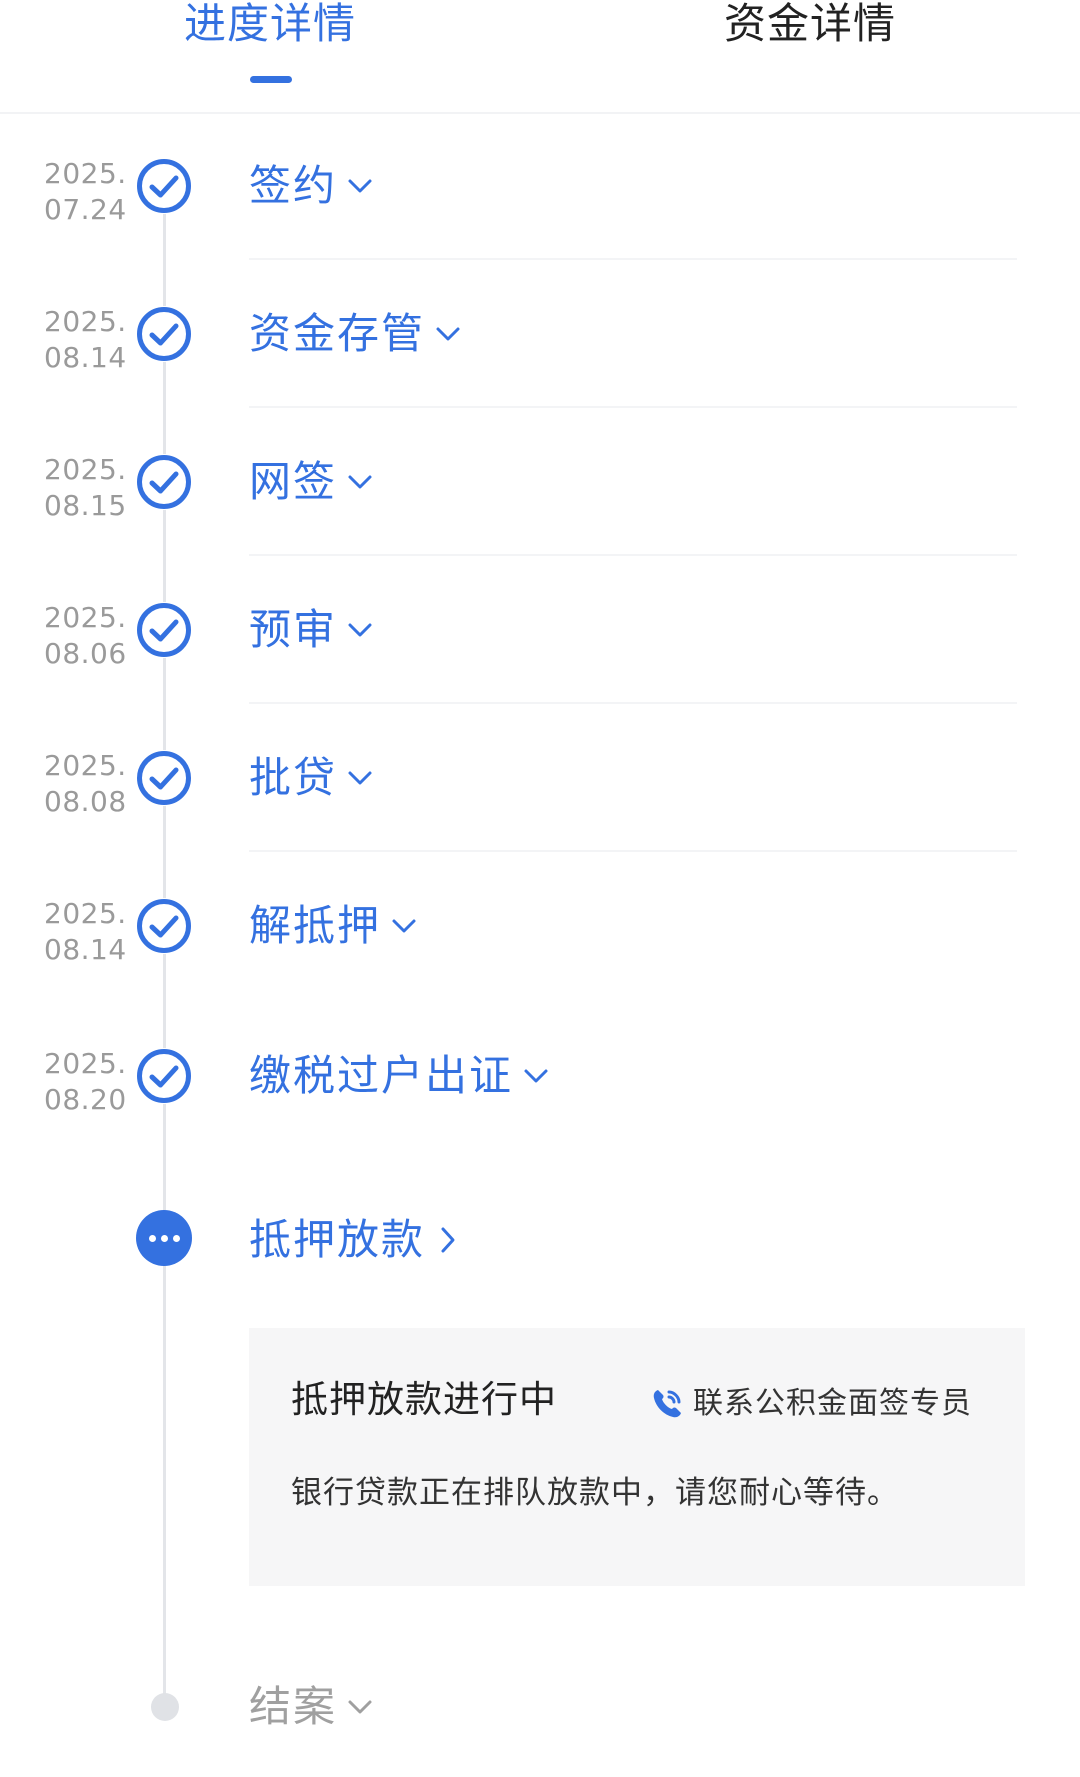  I want to click on step-title-online-sign: 网签, so click(311, 482).